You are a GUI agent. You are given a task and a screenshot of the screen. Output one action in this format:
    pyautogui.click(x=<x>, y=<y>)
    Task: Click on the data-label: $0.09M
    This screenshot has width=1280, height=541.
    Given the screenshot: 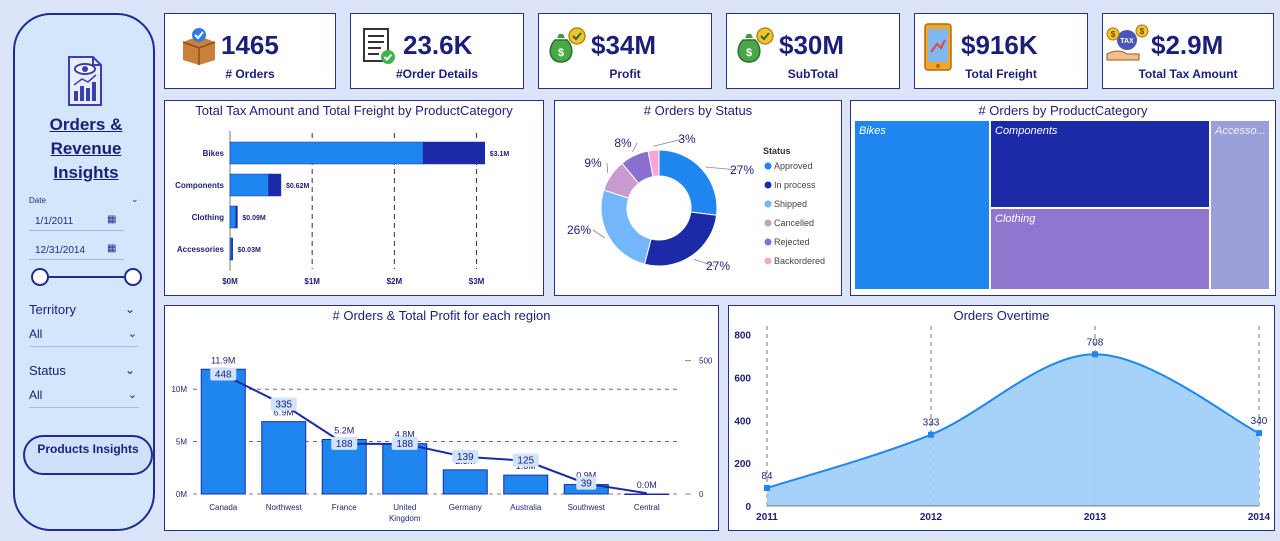 What is the action you would take?
    pyautogui.click(x=254, y=218)
    